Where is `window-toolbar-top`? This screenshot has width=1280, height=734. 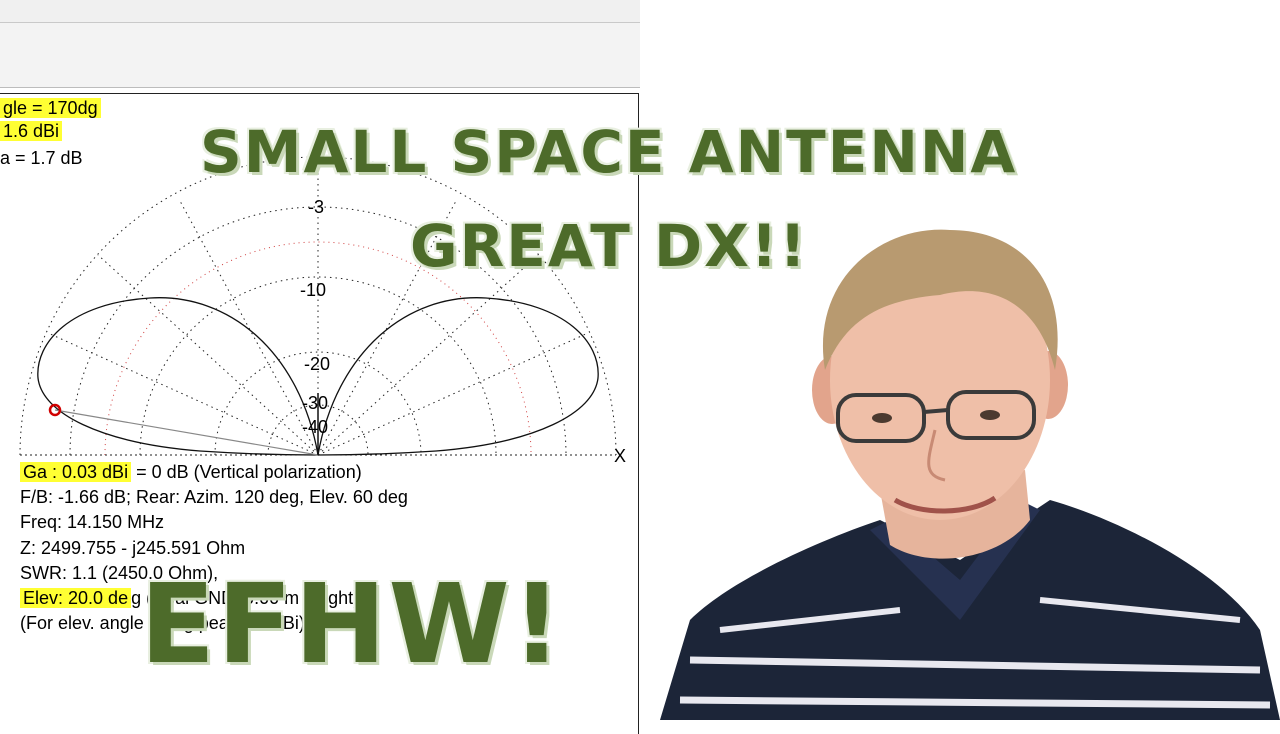 window-toolbar-top is located at coordinates (320, 11).